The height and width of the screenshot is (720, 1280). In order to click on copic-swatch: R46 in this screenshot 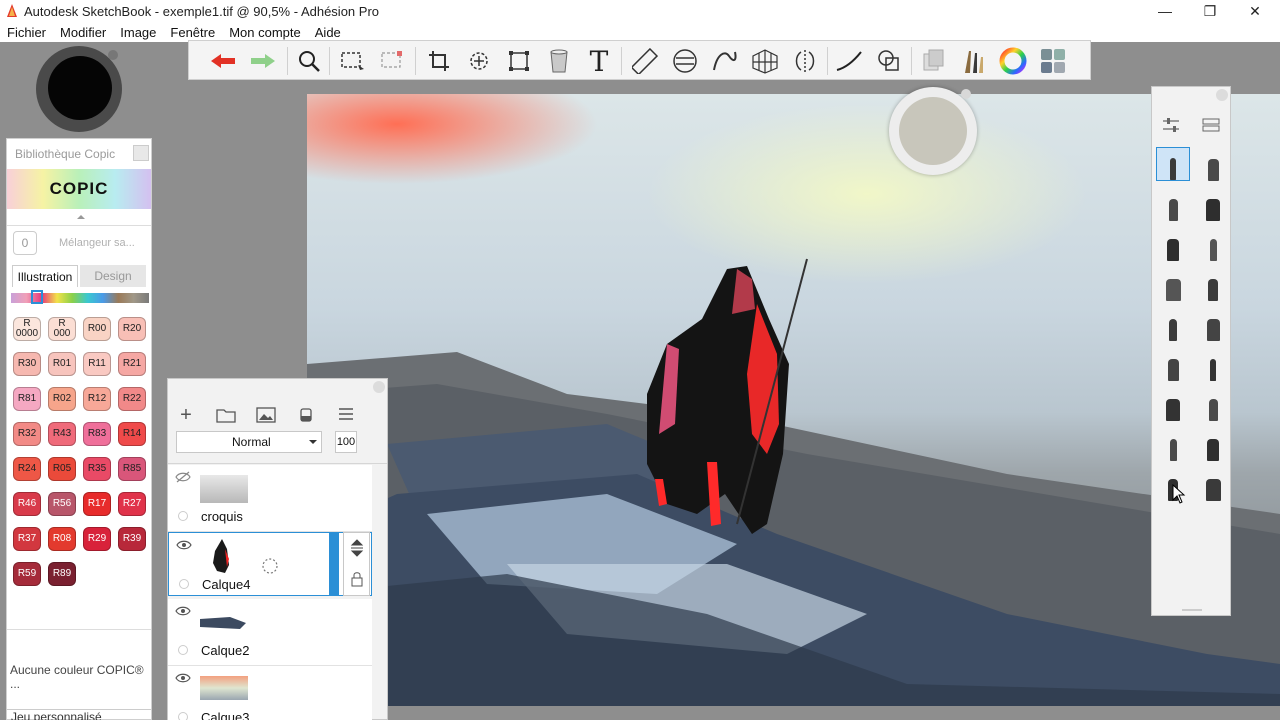, I will do `click(27, 504)`.